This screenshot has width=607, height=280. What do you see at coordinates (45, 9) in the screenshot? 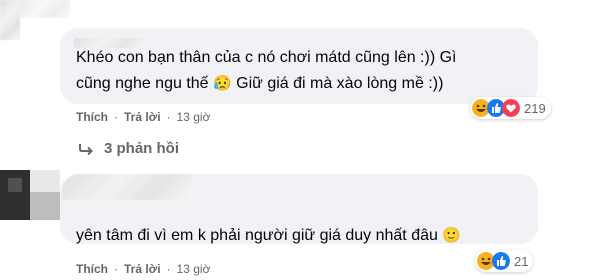
I see `censor-blur` at bounding box center [45, 9].